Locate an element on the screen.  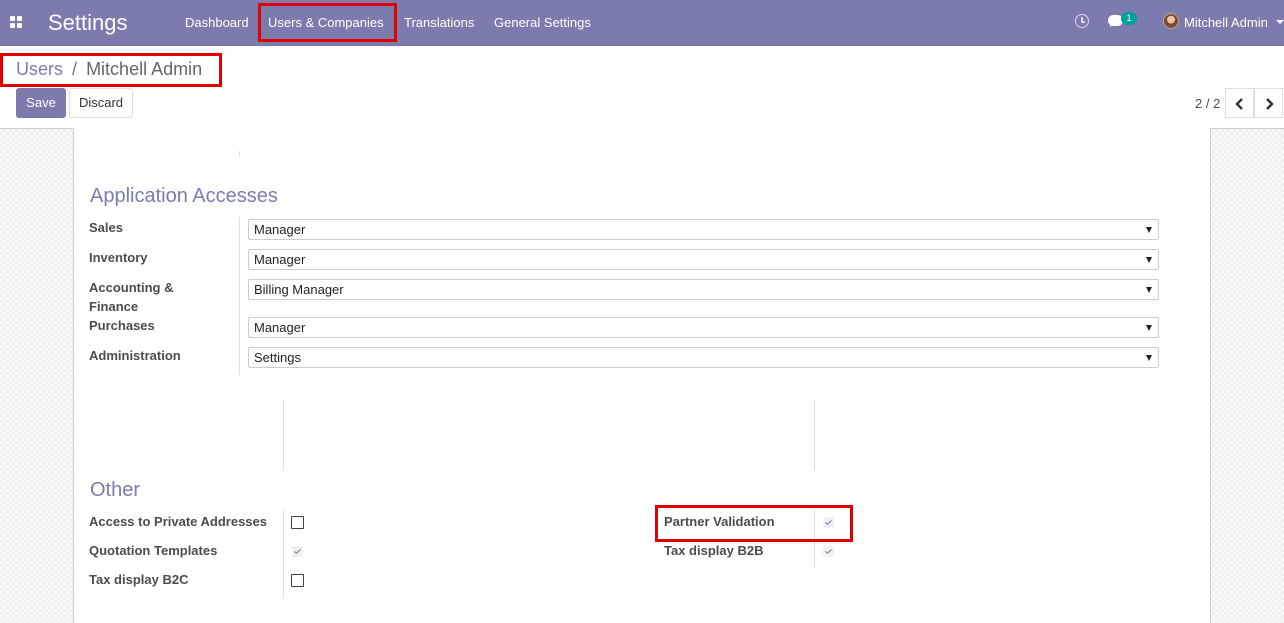
pager-next-button is located at coordinates (1268, 103).